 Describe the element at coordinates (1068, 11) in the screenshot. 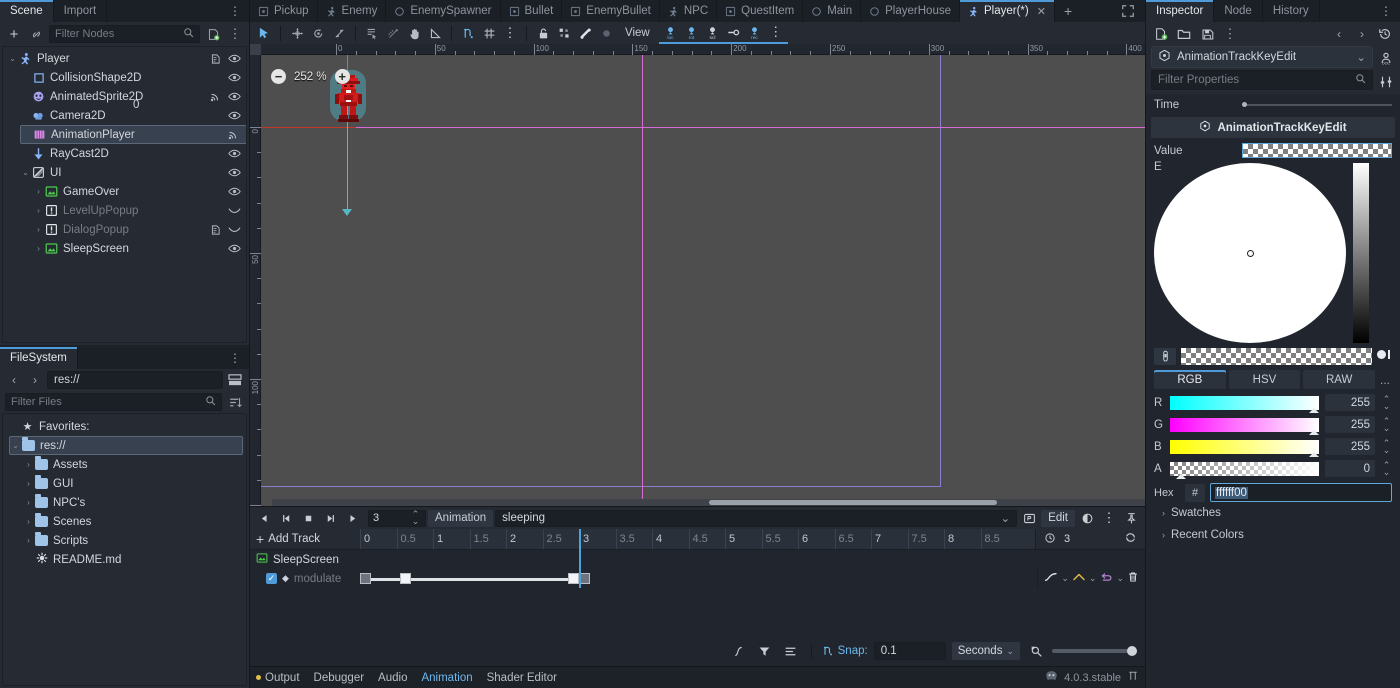

I see `new-scene-tab-button: +` at that location.